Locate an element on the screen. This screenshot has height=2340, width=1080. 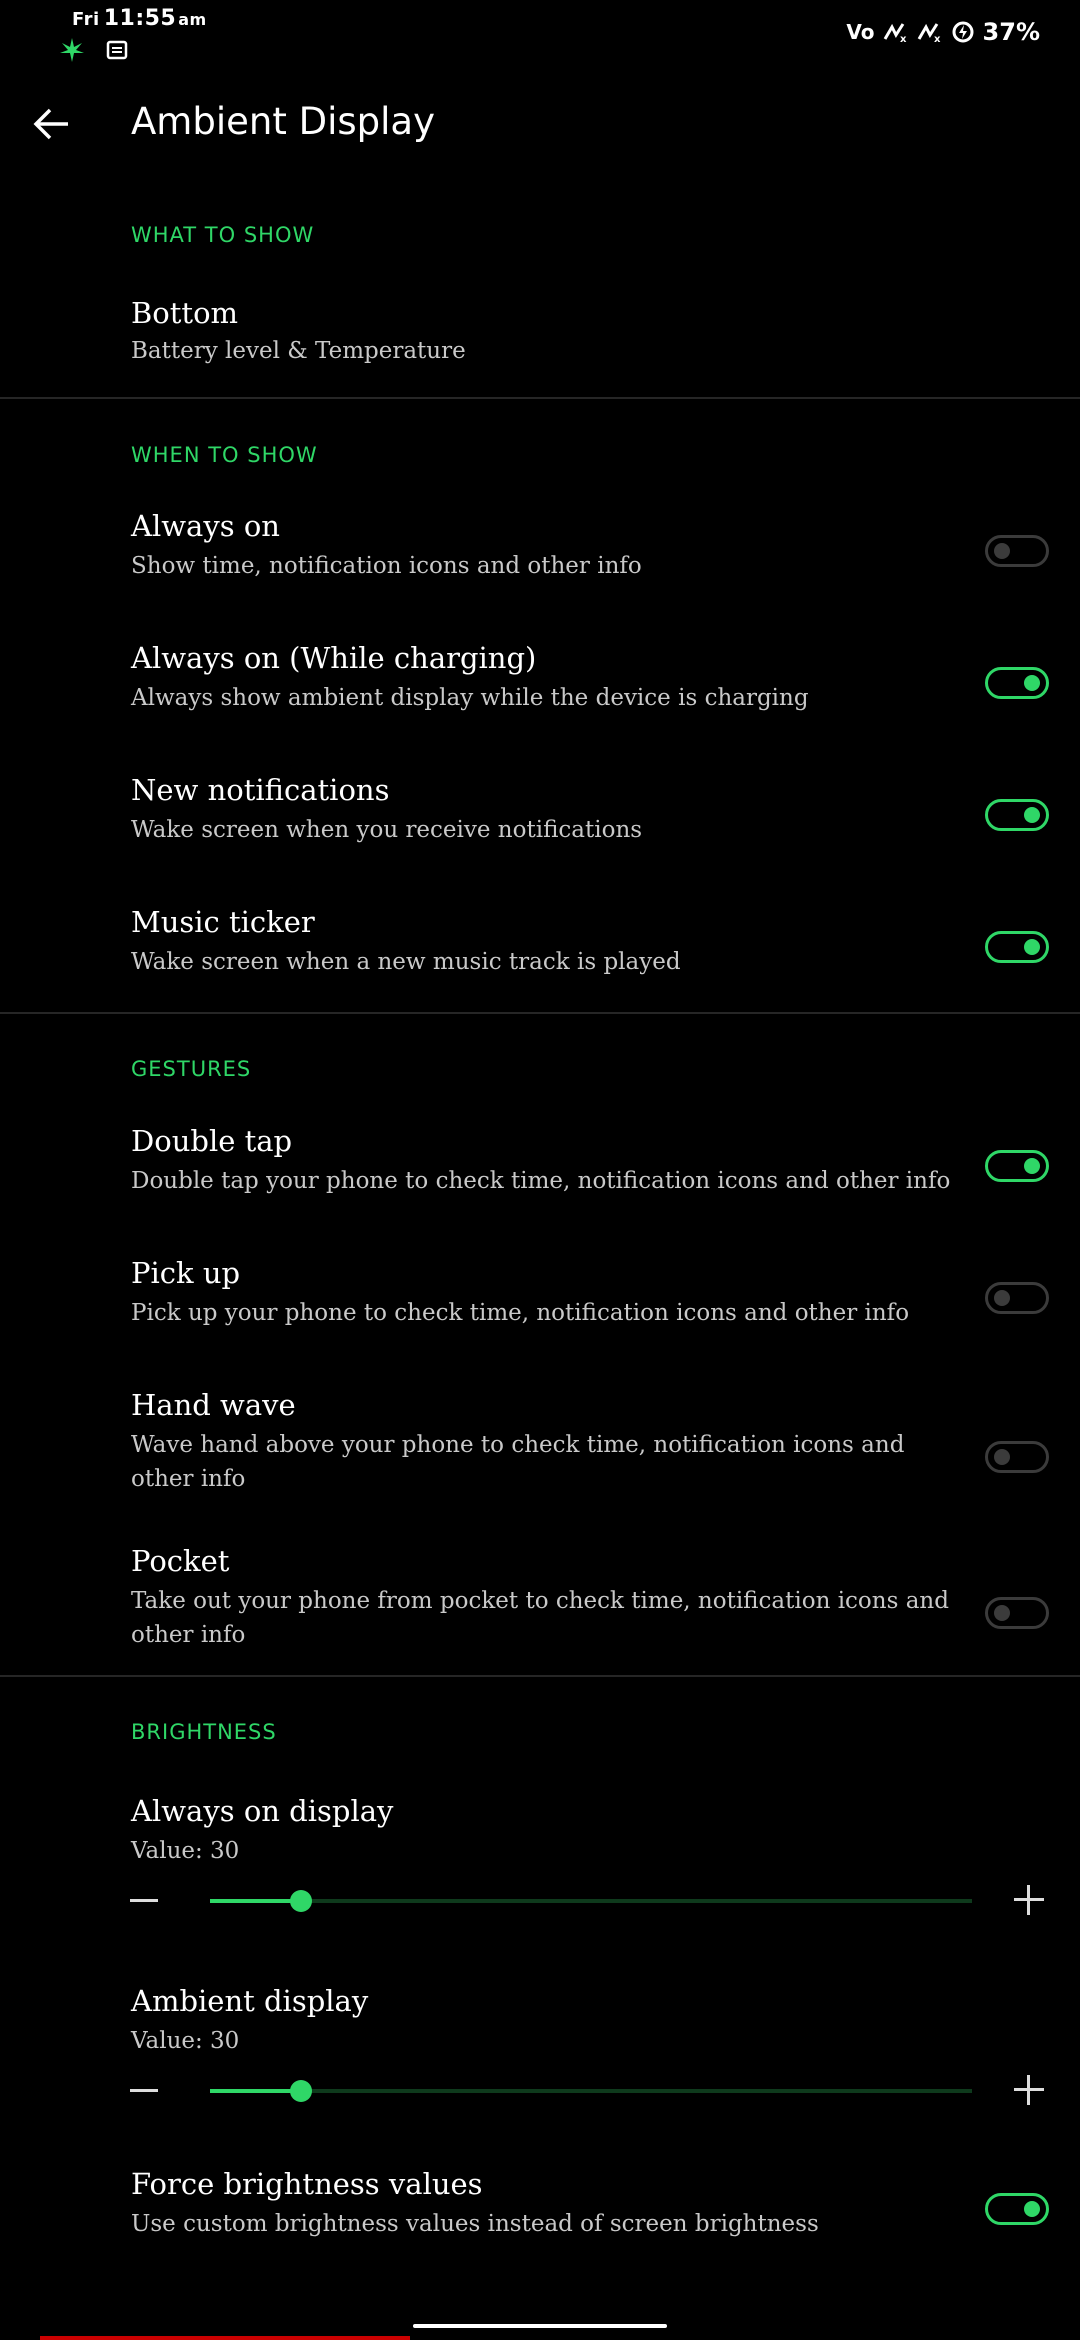
setting-ambient-display-brightness: Ambient display Value: 30 is located at coordinates (540, 2017).